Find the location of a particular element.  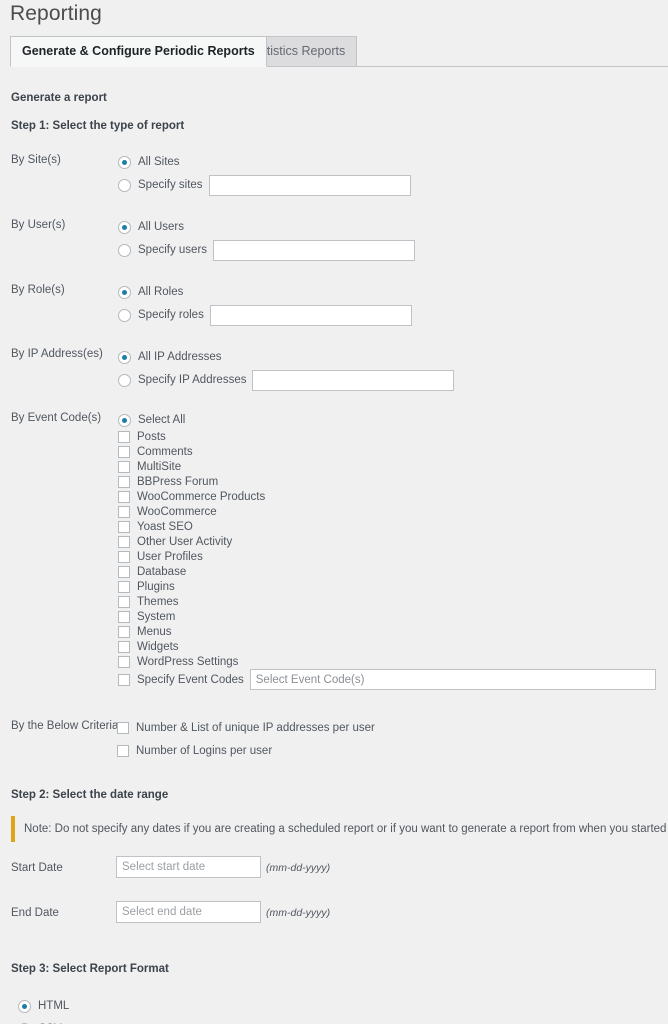

checkbox-label: Yoast SEO is located at coordinates (165, 526).